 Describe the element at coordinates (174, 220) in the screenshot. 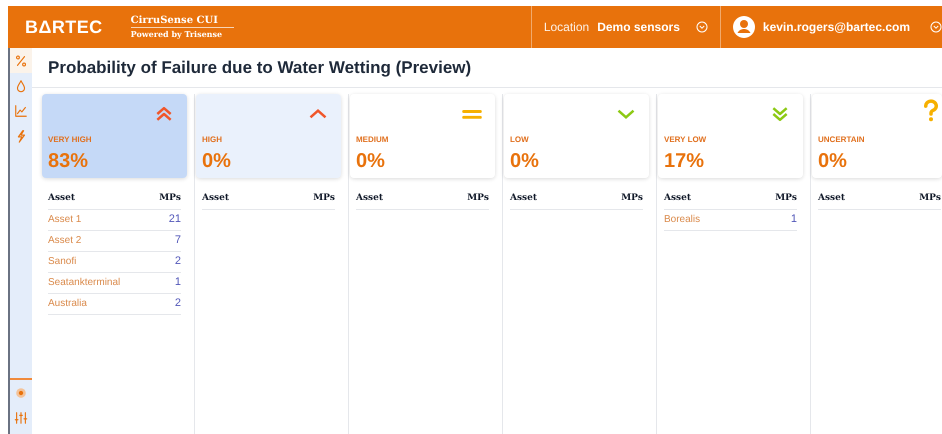

I see `mps-count: 21` at that location.